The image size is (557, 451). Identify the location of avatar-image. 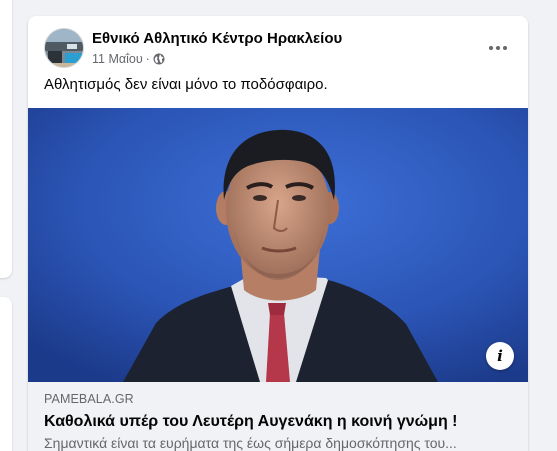
(64, 48).